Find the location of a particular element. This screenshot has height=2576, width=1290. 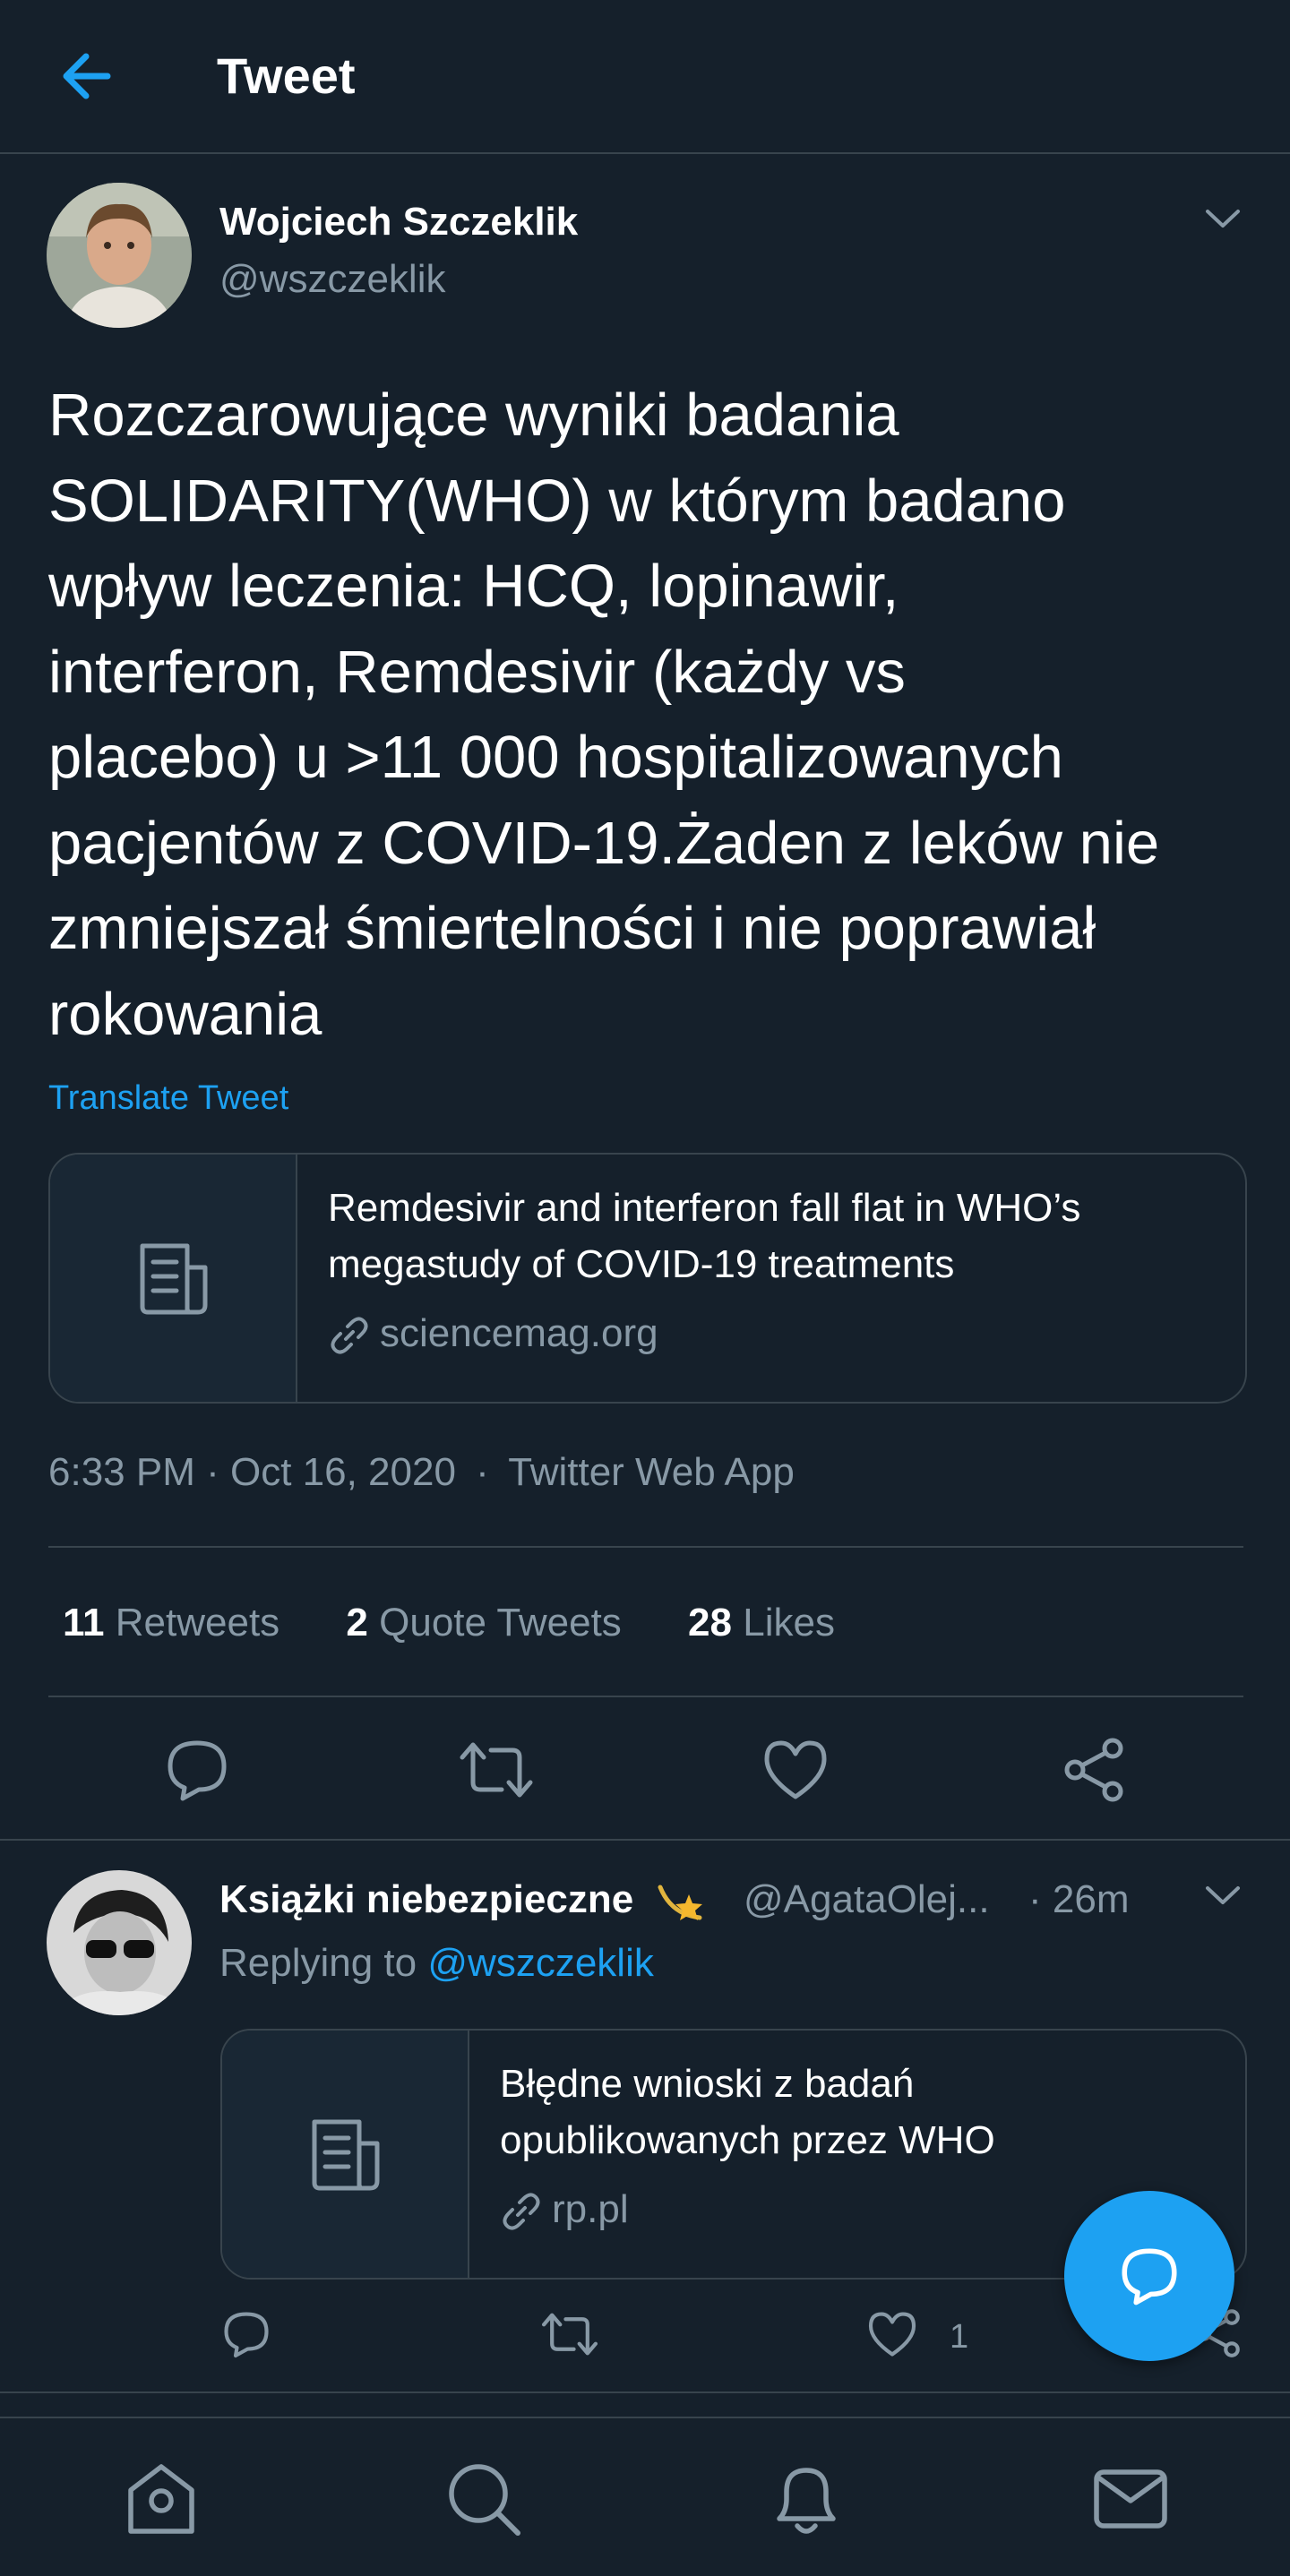

reply-link-card-domain: rp.pl is located at coordinates (590, 2209).